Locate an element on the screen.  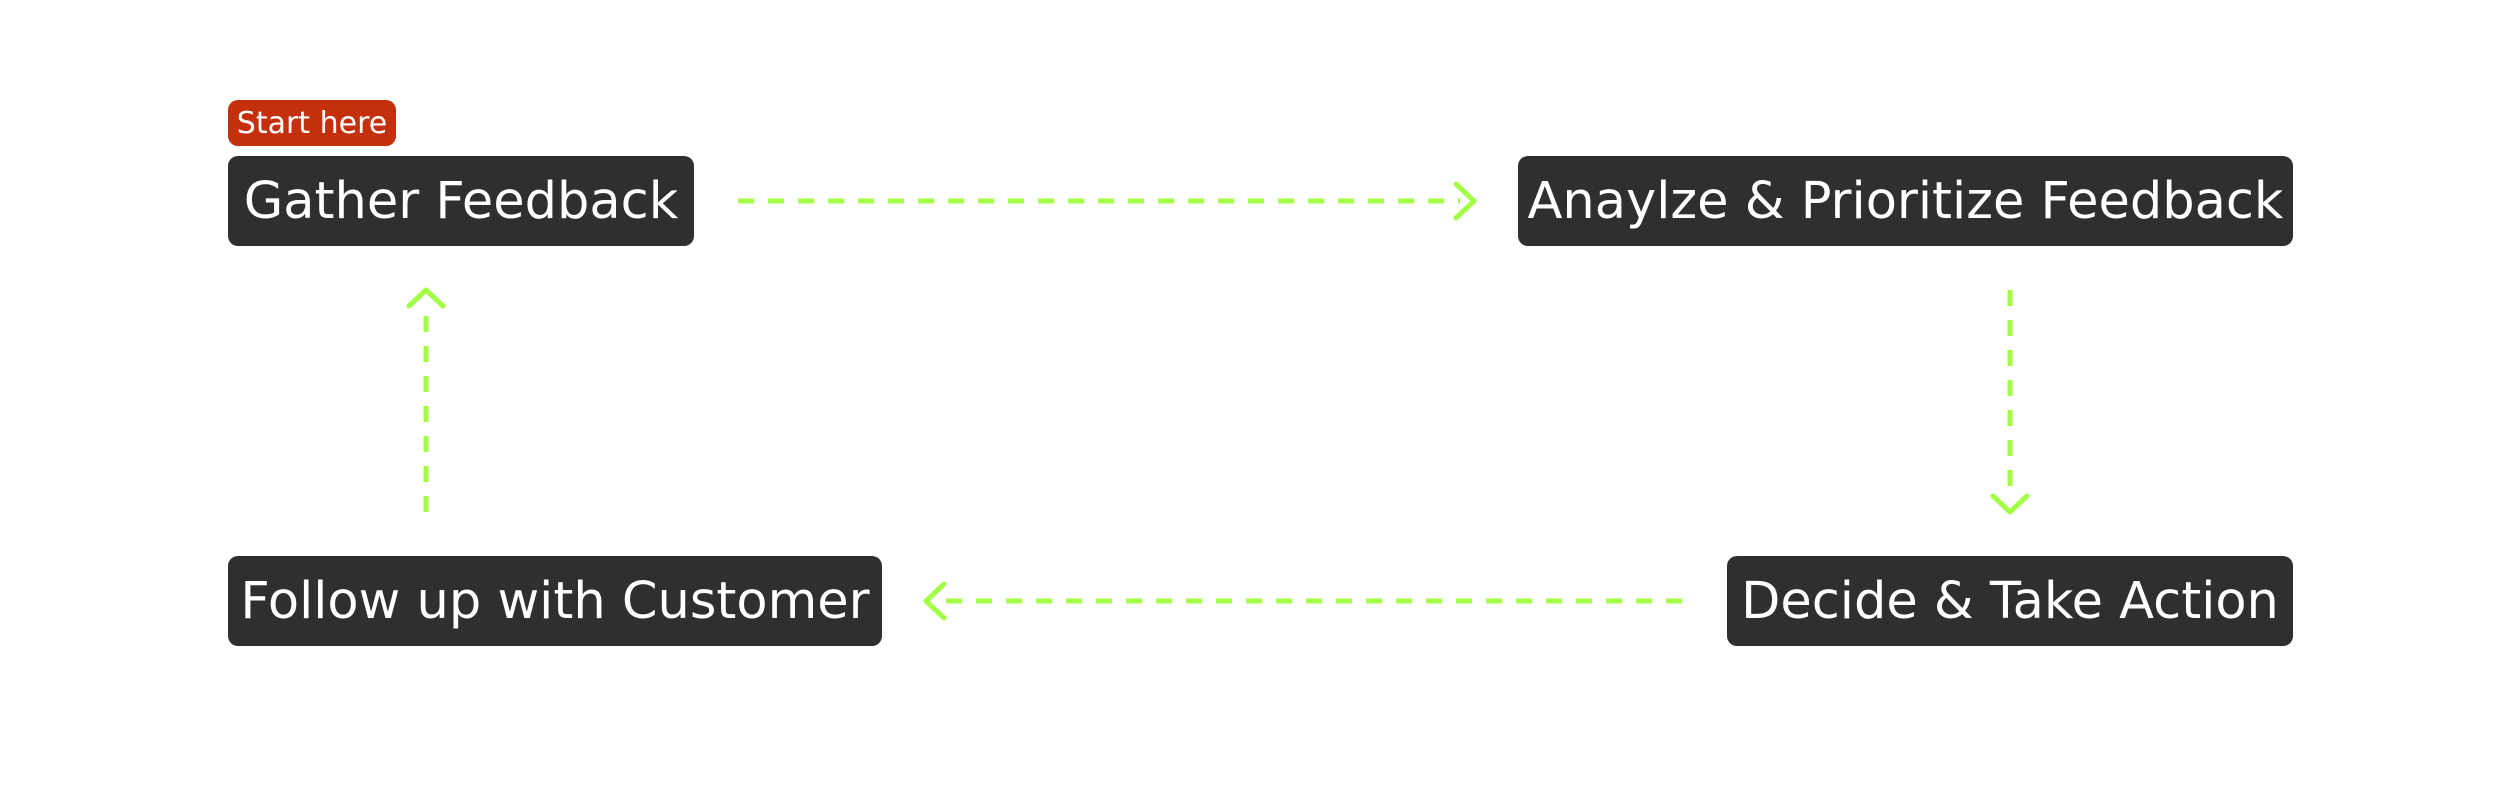
start-here-badge: Start here is located at coordinates (312, 123).